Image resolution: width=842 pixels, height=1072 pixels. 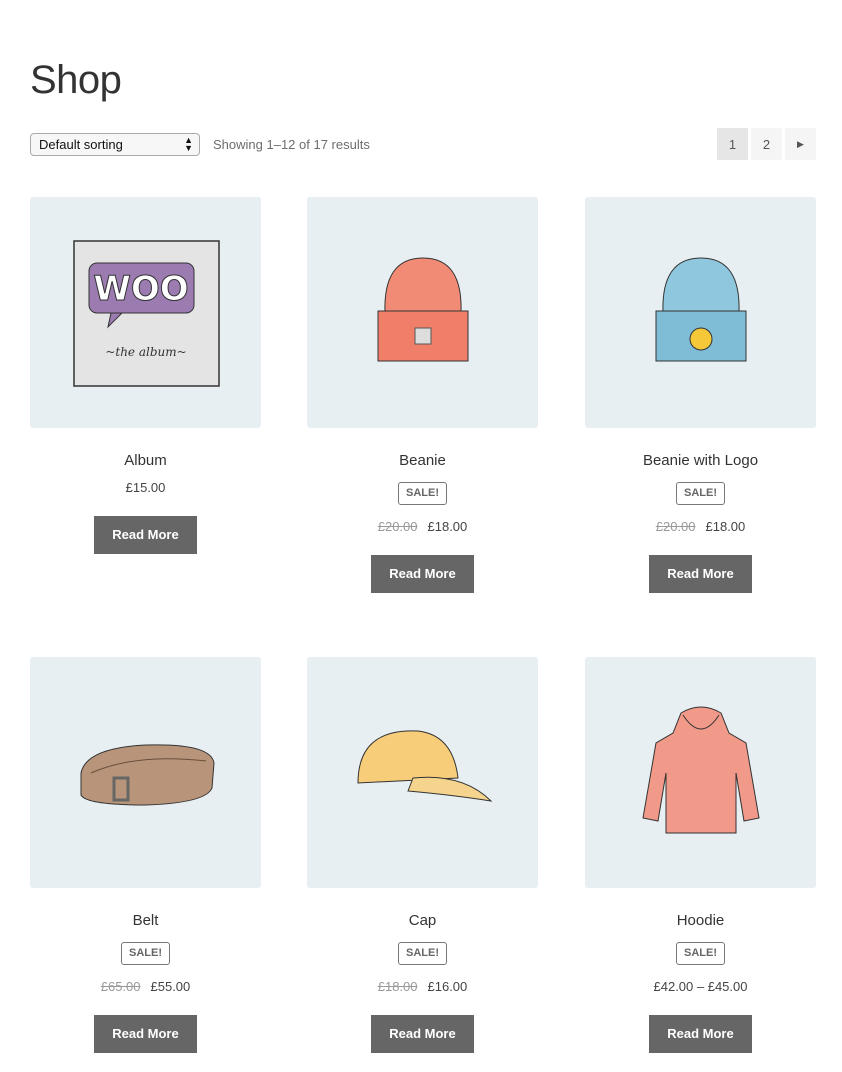 I want to click on original-price: £65.00, so click(x=120, y=986).